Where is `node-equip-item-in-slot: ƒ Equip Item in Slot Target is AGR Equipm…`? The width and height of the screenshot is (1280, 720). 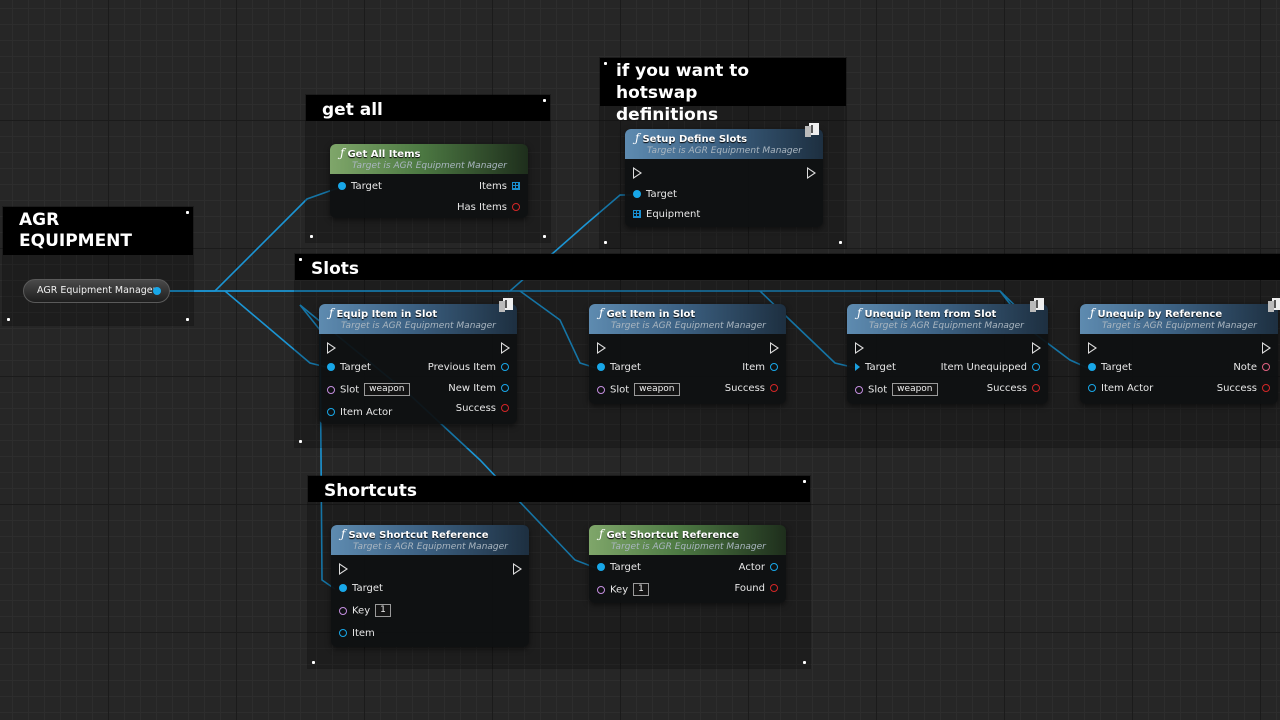 node-equip-item-in-slot: ƒ Equip Item in Slot Target is AGR Equipm… is located at coordinates (418, 361).